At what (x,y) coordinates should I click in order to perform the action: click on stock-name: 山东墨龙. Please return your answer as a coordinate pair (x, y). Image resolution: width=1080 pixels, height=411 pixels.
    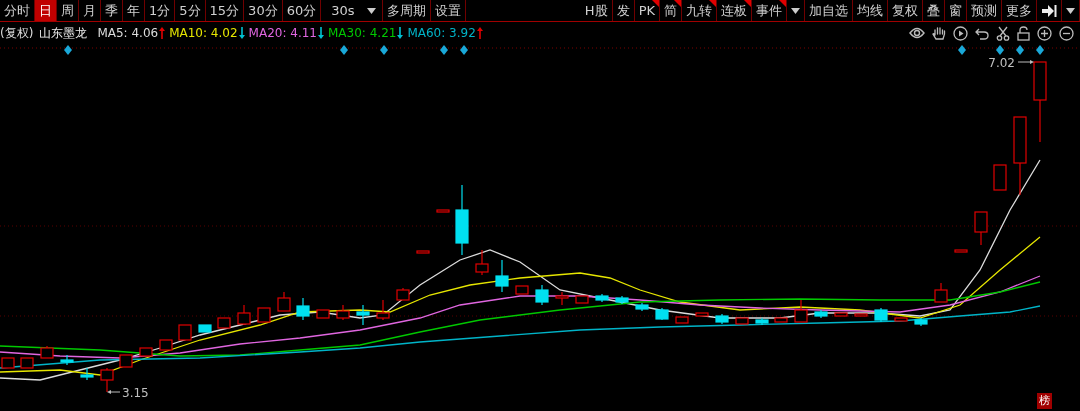
    Looking at the image, I should click on (63, 33).